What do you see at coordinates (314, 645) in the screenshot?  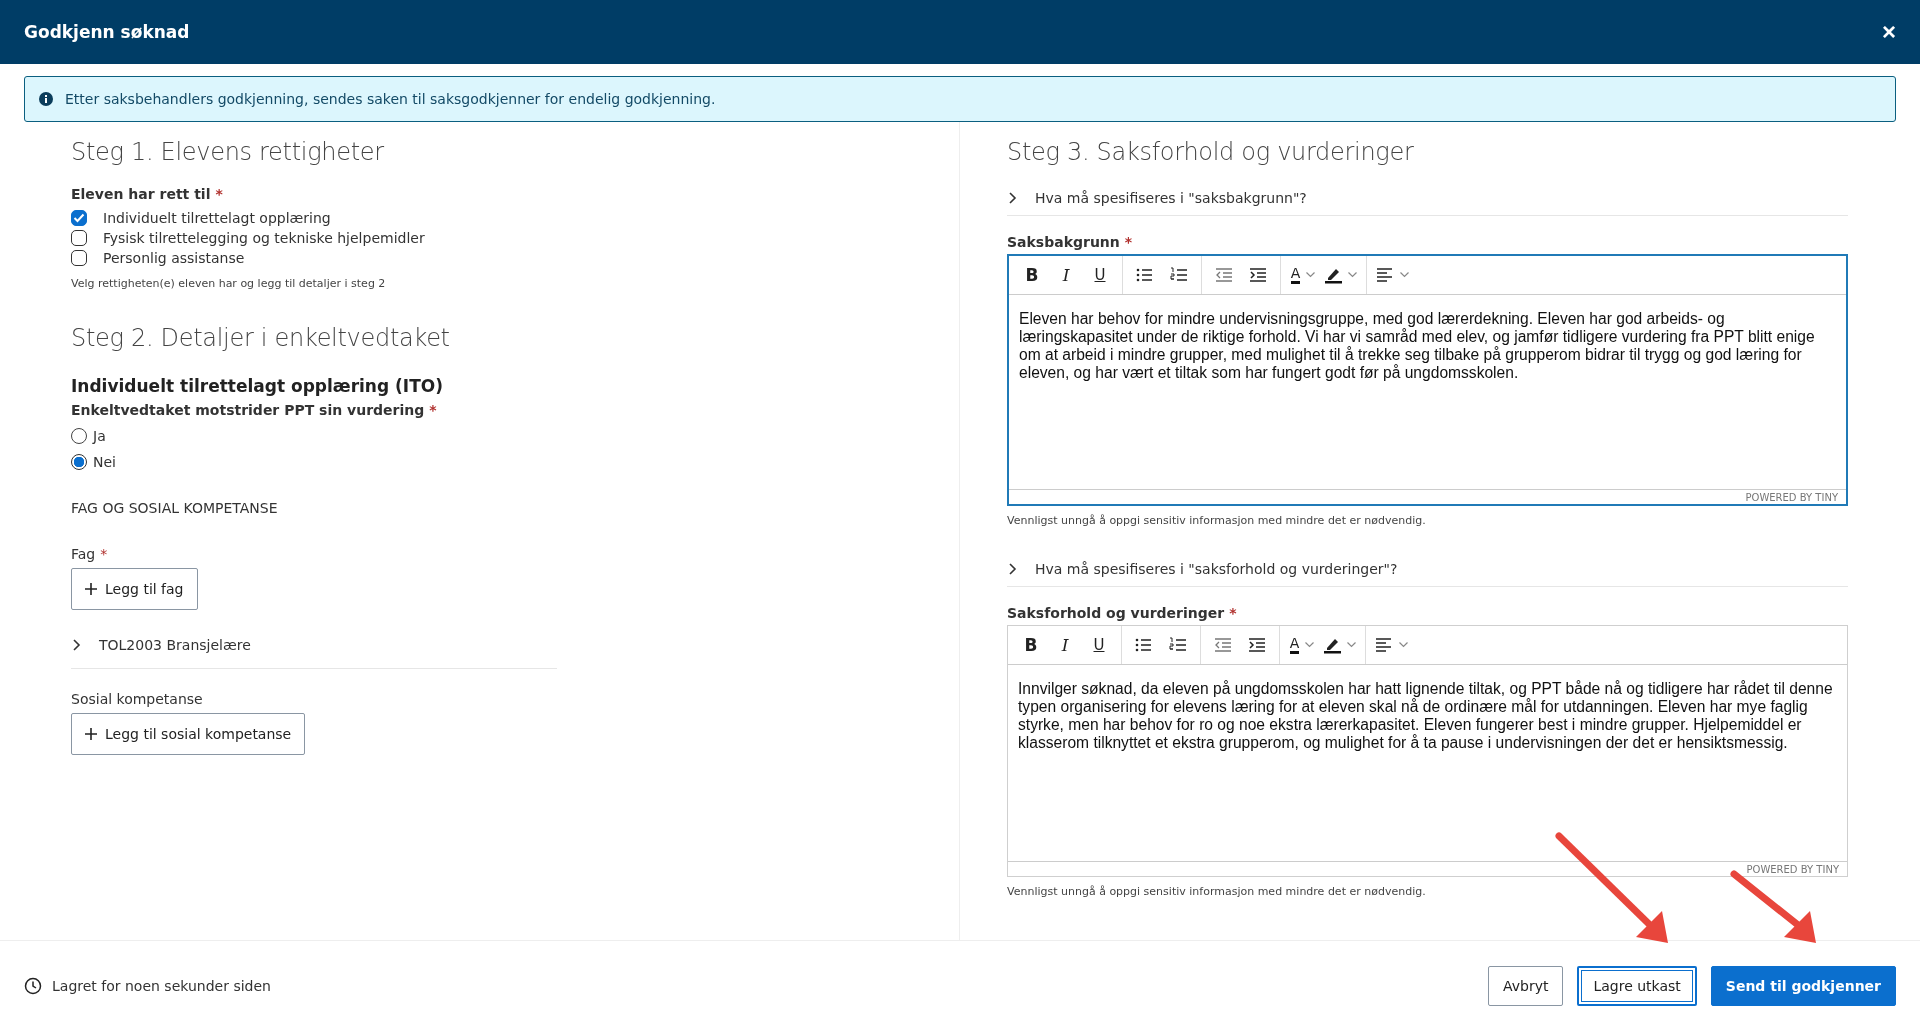 I see `accordion-item: TOL2003 Bransjelære` at bounding box center [314, 645].